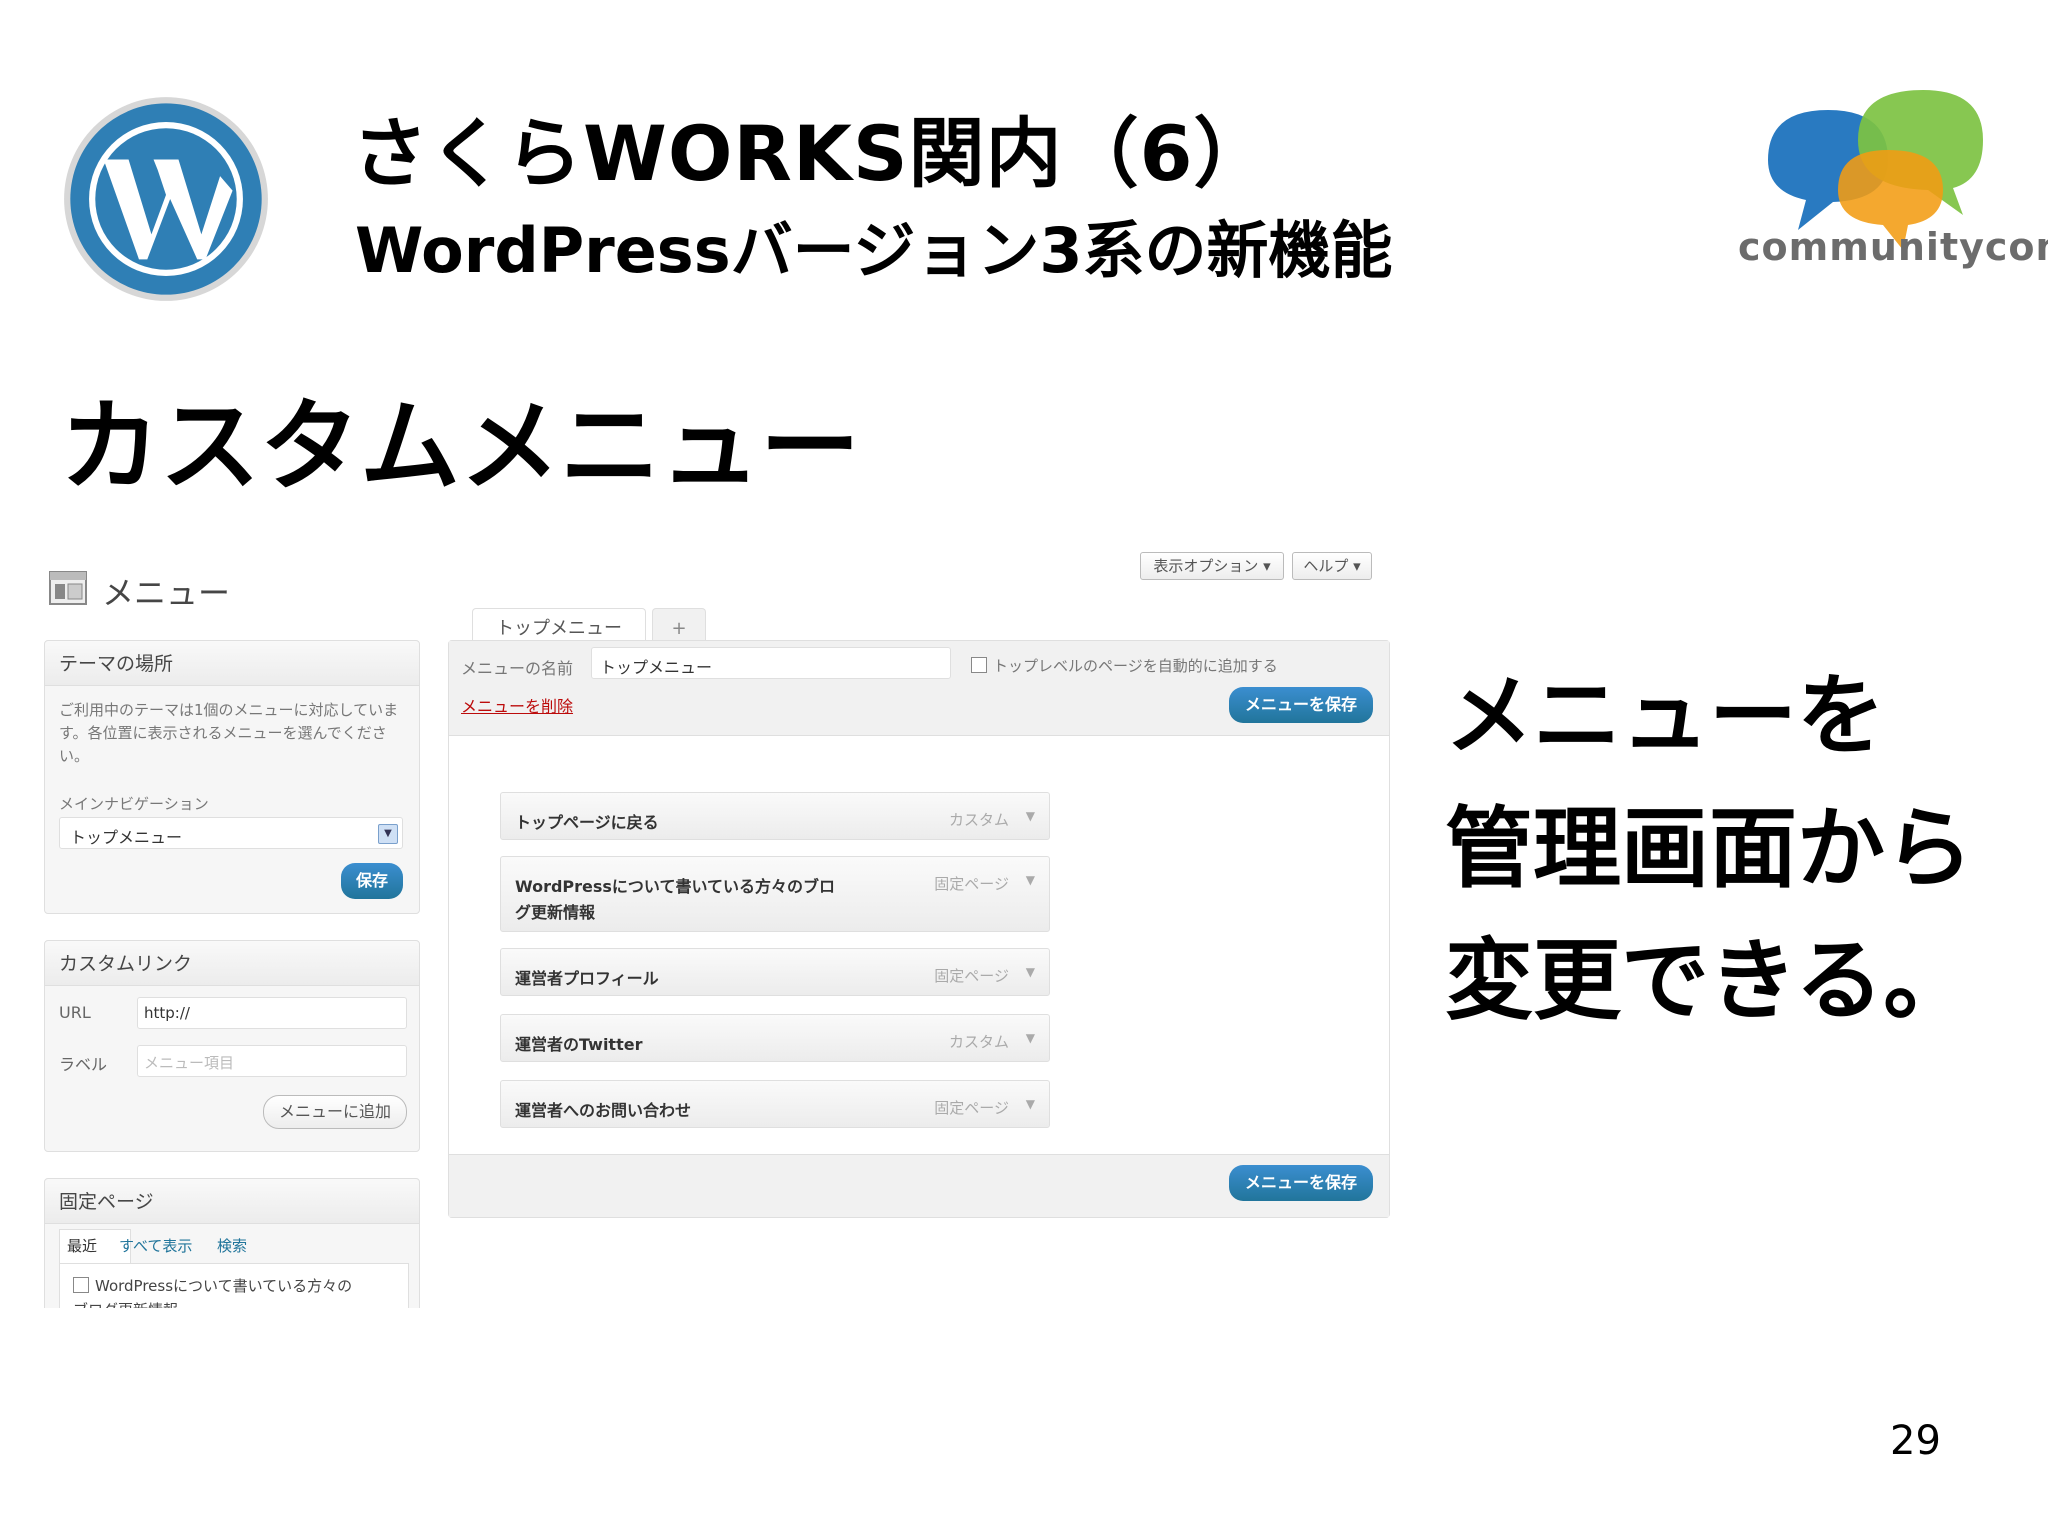 The width and height of the screenshot is (2048, 1536). What do you see at coordinates (272, 1061) in the screenshot?
I see `label-input: メニュー項目` at bounding box center [272, 1061].